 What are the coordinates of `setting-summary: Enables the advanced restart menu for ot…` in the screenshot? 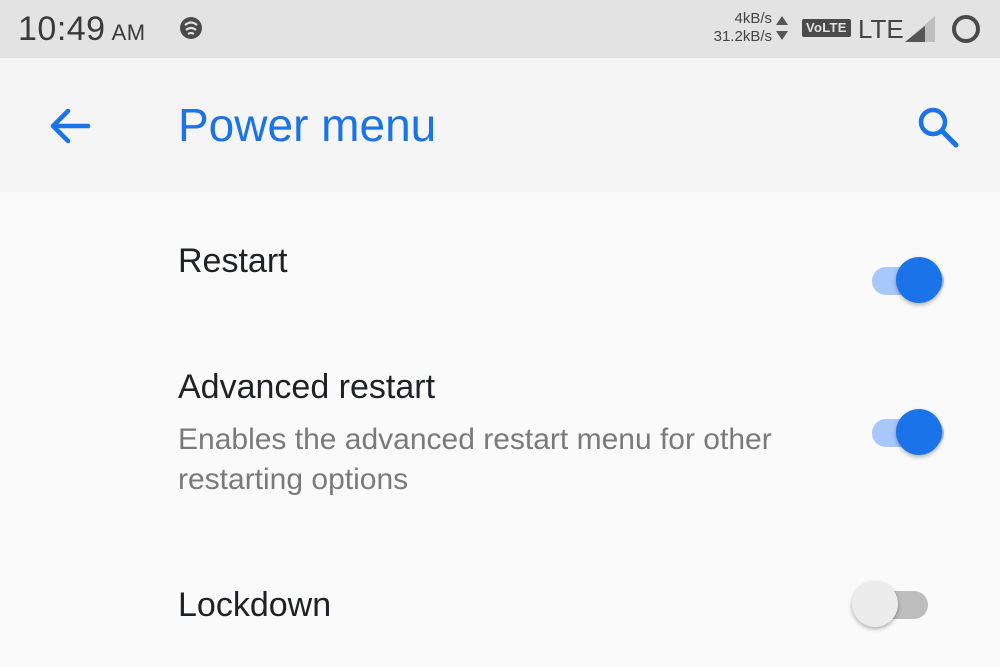 It's located at (475, 459).